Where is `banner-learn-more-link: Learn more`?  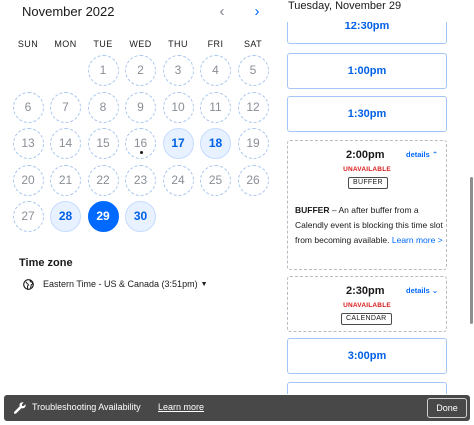 banner-learn-more-link: Learn more is located at coordinates (181, 407).